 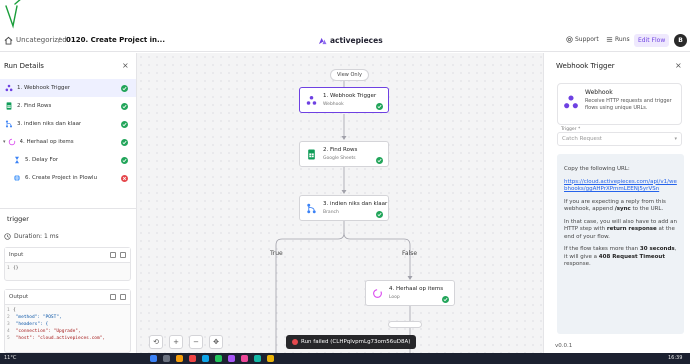 I want to click on run-step-1: 1. Webhook Trigger, so click(x=68, y=88).